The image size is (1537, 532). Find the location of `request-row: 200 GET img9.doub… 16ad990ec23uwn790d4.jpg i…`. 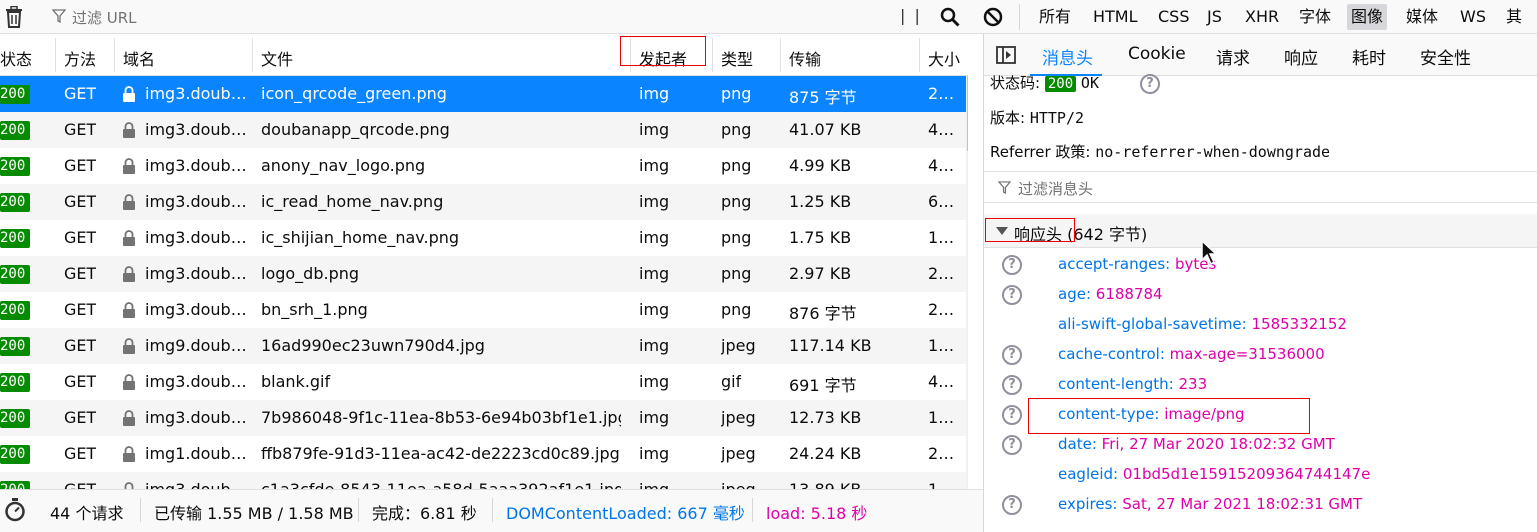

request-row: 200 GET img9.doub… 16ad990ec23uwn790d4.jpg i… is located at coordinates (483, 346).